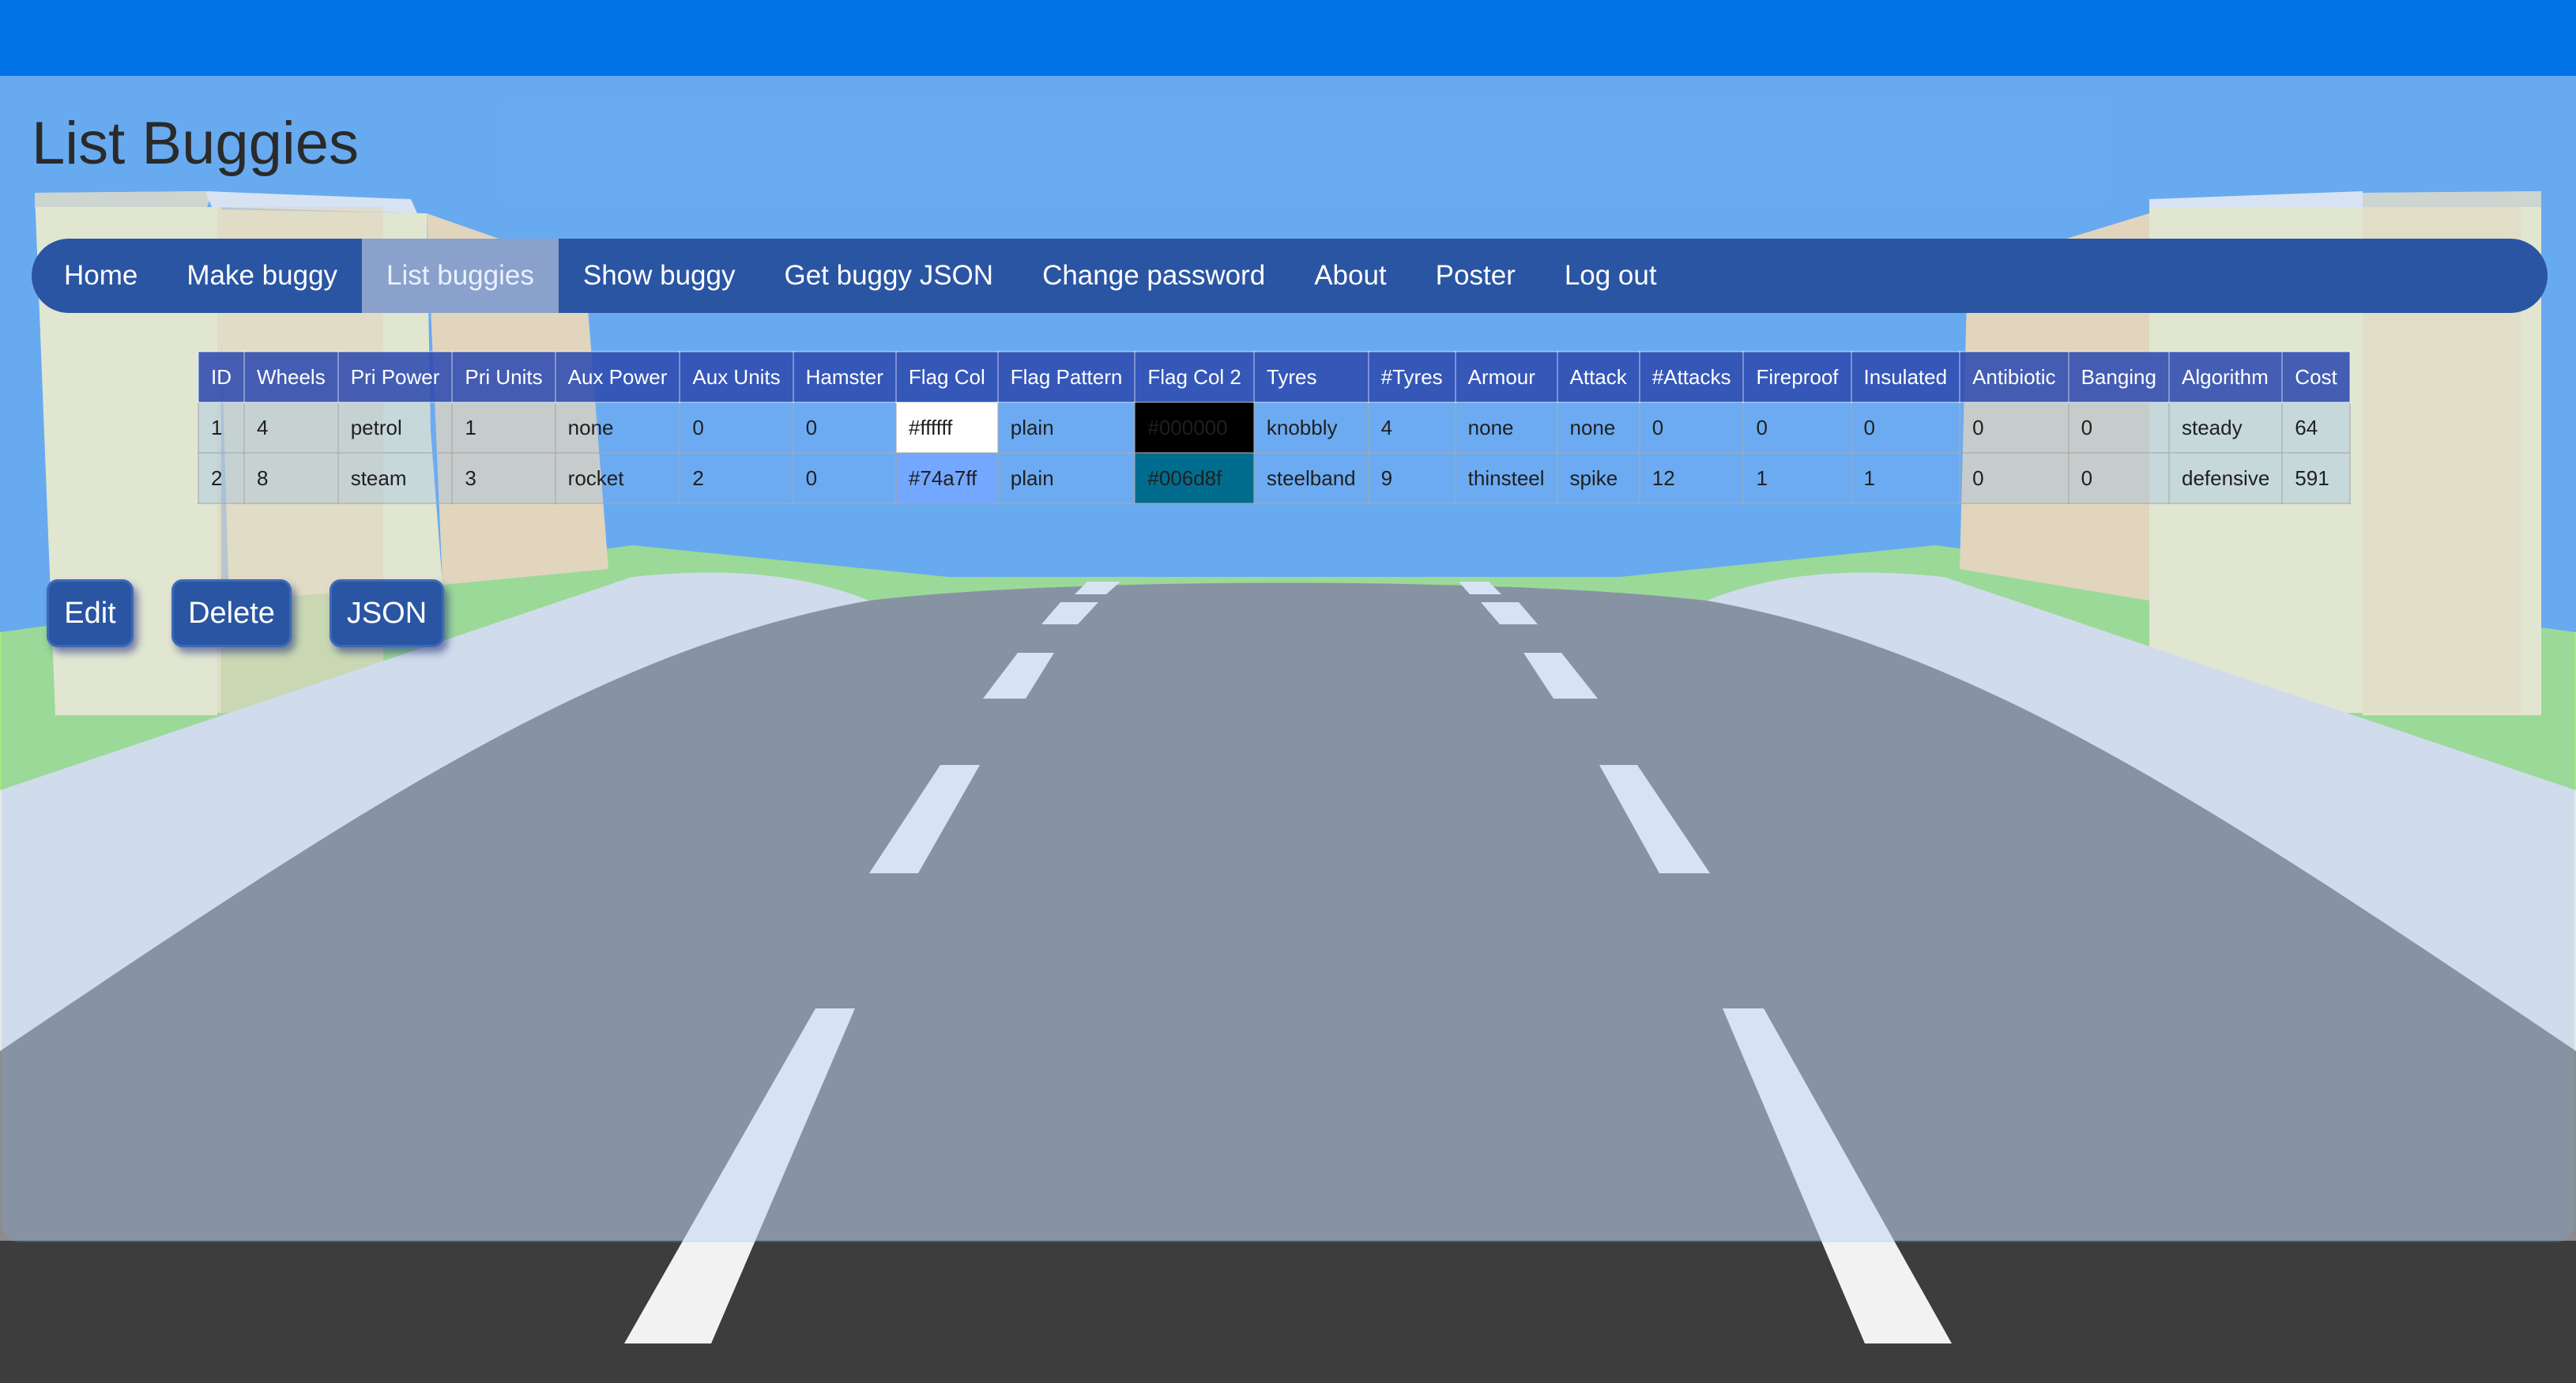 The width and height of the screenshot is (2576, 1383). What do you see at coordinates (1598, 478) in the screenshot?
I see `cell-attack: spike` at bounding box center [1598, 478].